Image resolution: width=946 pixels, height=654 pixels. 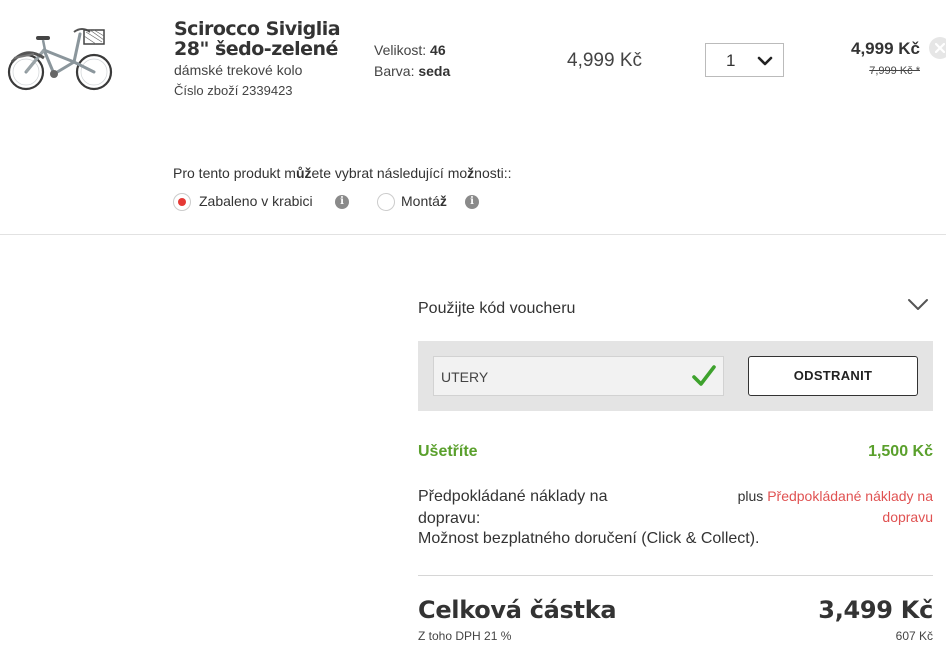 I want to click on savings-value: 1,500 Kč, so click(x=900, y=451).